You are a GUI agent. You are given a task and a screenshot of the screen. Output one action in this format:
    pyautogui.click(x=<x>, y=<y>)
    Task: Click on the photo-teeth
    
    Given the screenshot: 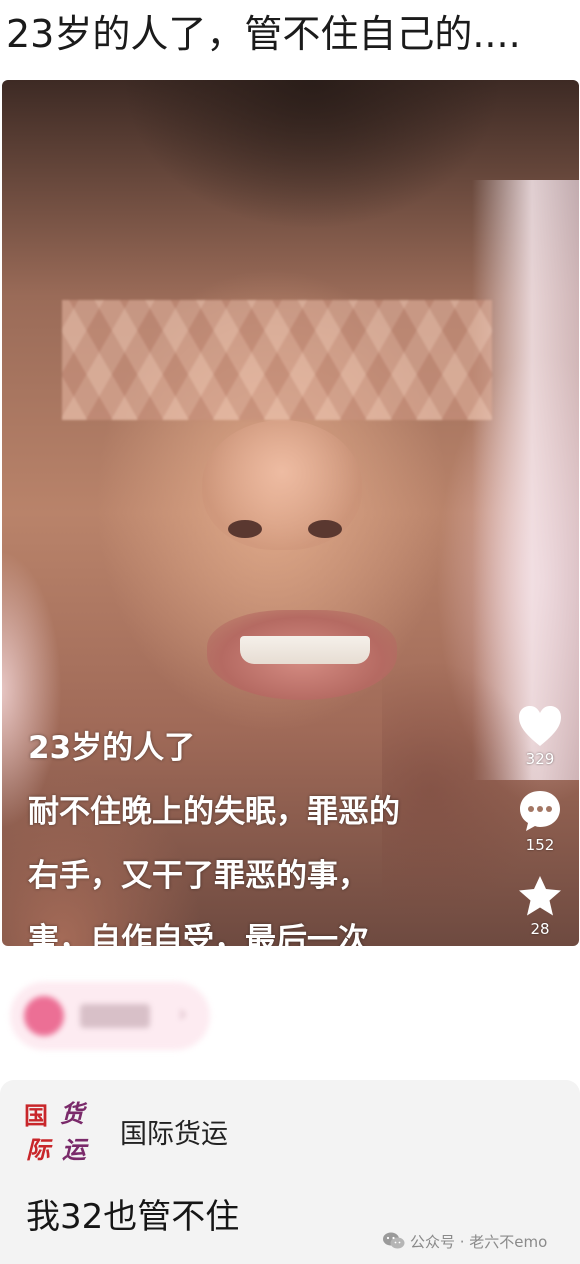 What is the action you would take?
    pyautogui.click(x=305, y=650)
    